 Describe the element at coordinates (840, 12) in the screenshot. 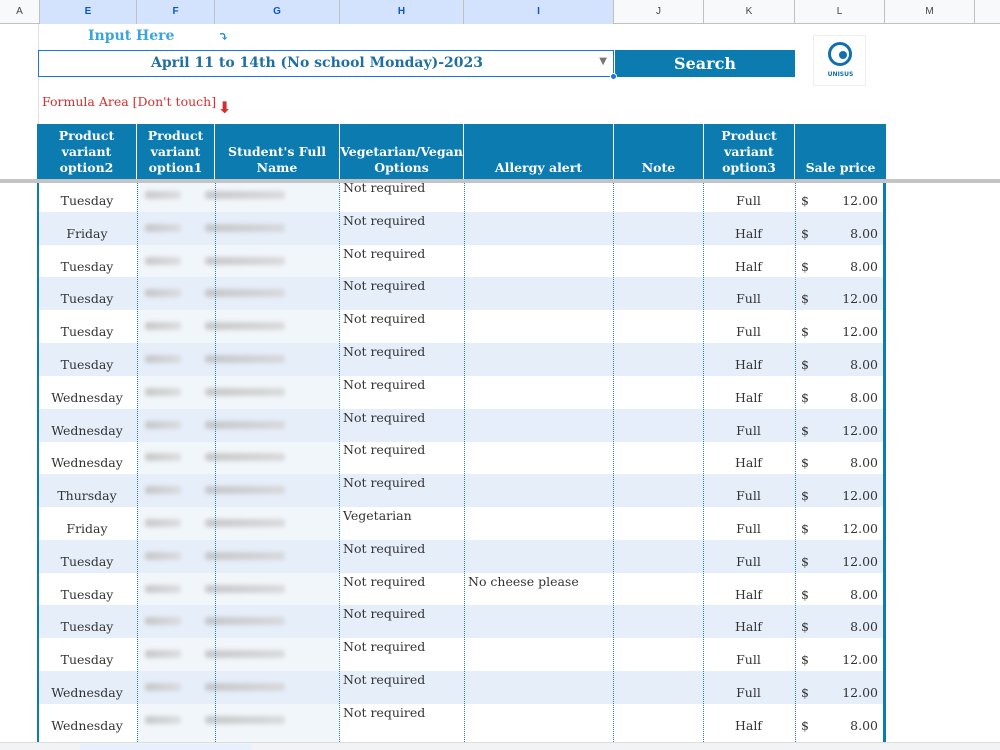

I see `column-header-l: L` at that location.